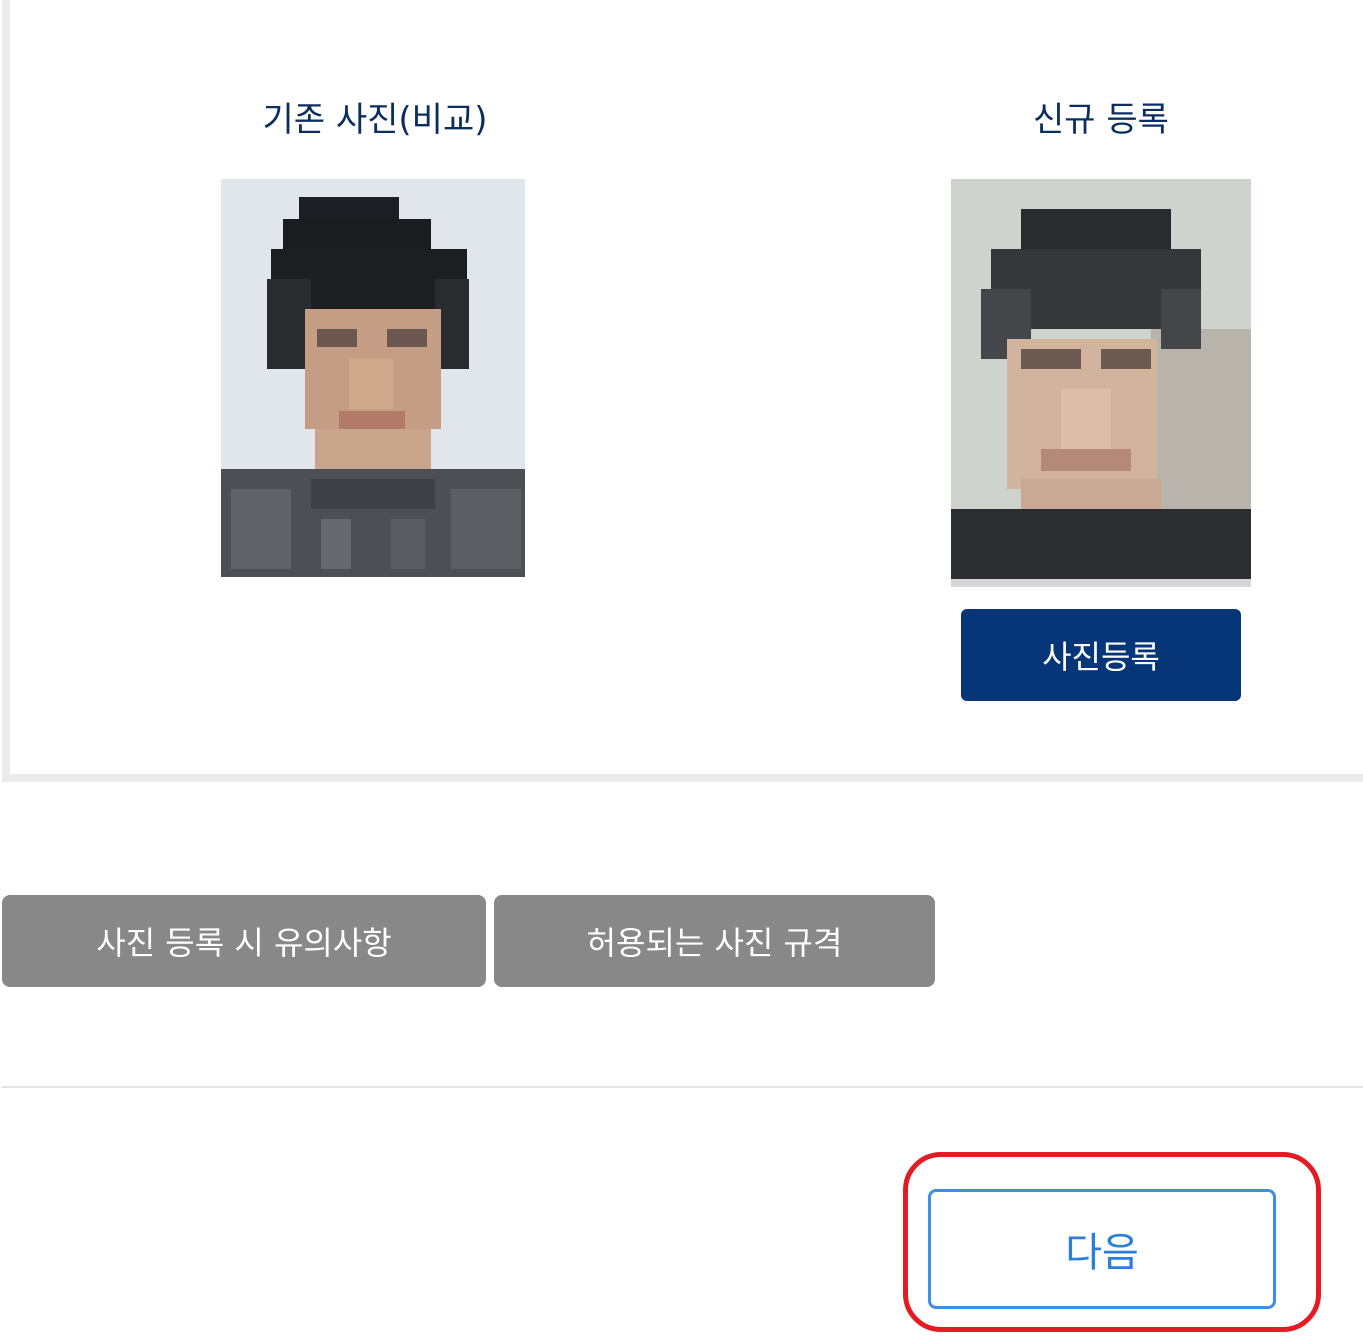 This screenshot has width=1363, height=1338. What do you see at coordinates (1101, 120) in the screenshot?
I see `new-photo-title: 신규 등록` at bounding box center [1101, 120].